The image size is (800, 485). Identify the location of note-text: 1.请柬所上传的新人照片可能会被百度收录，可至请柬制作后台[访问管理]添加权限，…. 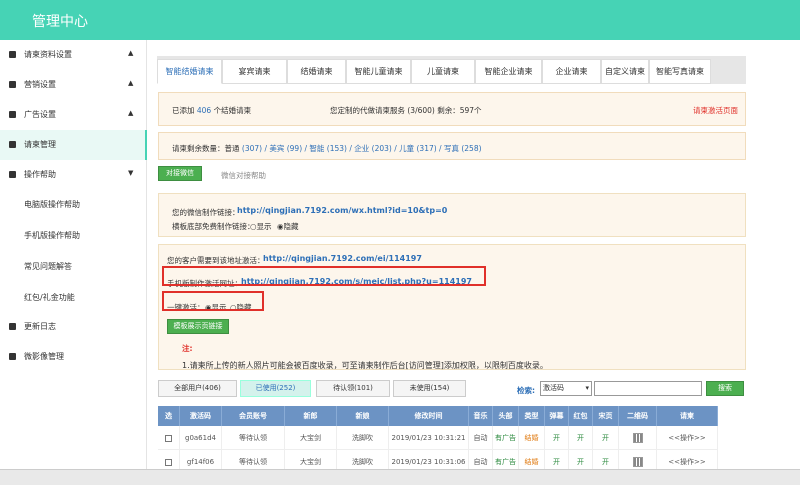
(365, 365).